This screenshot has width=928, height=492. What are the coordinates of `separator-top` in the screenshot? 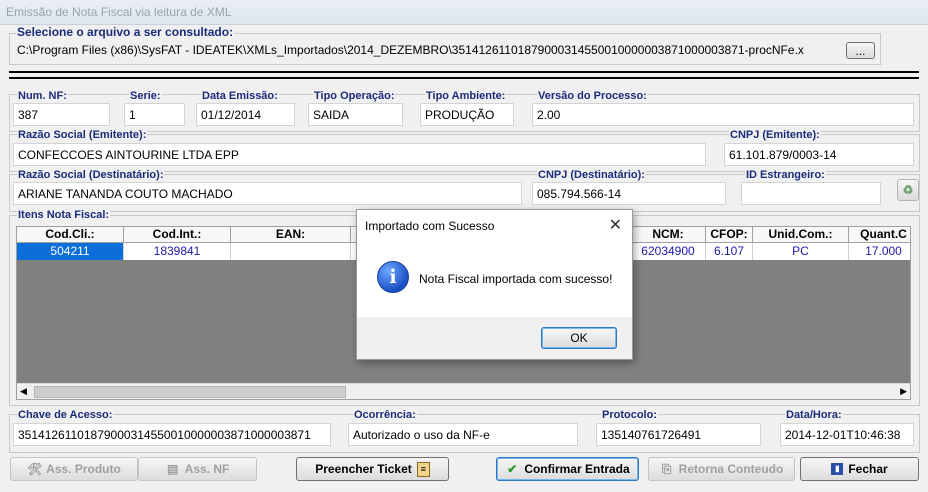 It's located at (464, 72).